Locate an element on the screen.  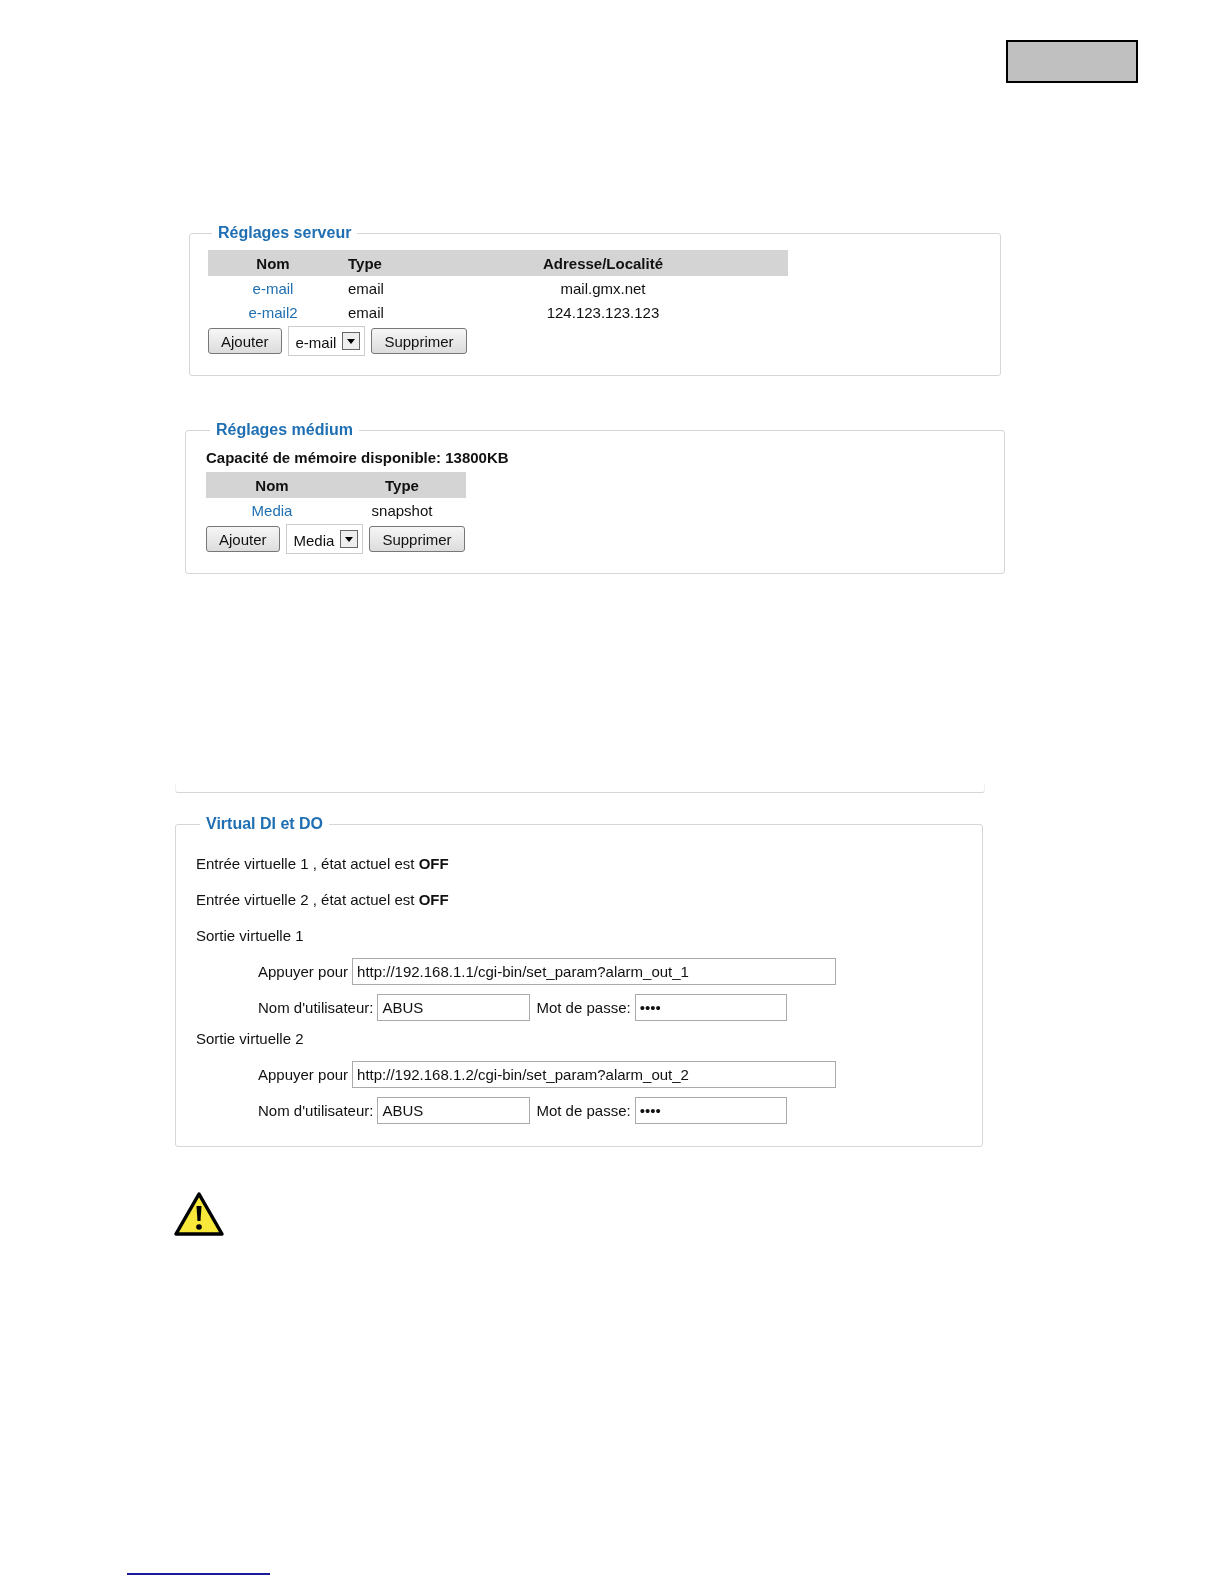
panel-title: Réglages médium is located at coordinates (284, 430).